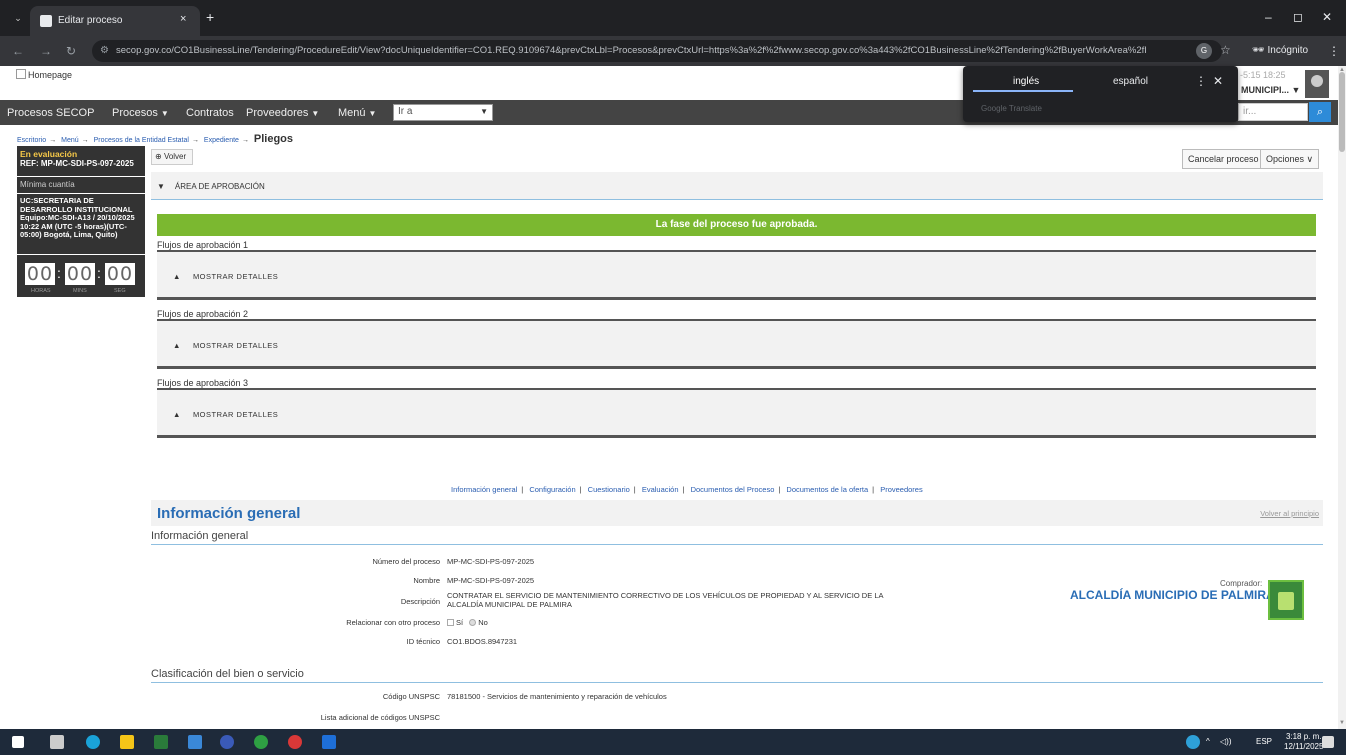 The height and width of the screenshot is (755, 1346). Describe the element at coordinates (1193, 742) in the screenshot. I see `help-icon` at that location.